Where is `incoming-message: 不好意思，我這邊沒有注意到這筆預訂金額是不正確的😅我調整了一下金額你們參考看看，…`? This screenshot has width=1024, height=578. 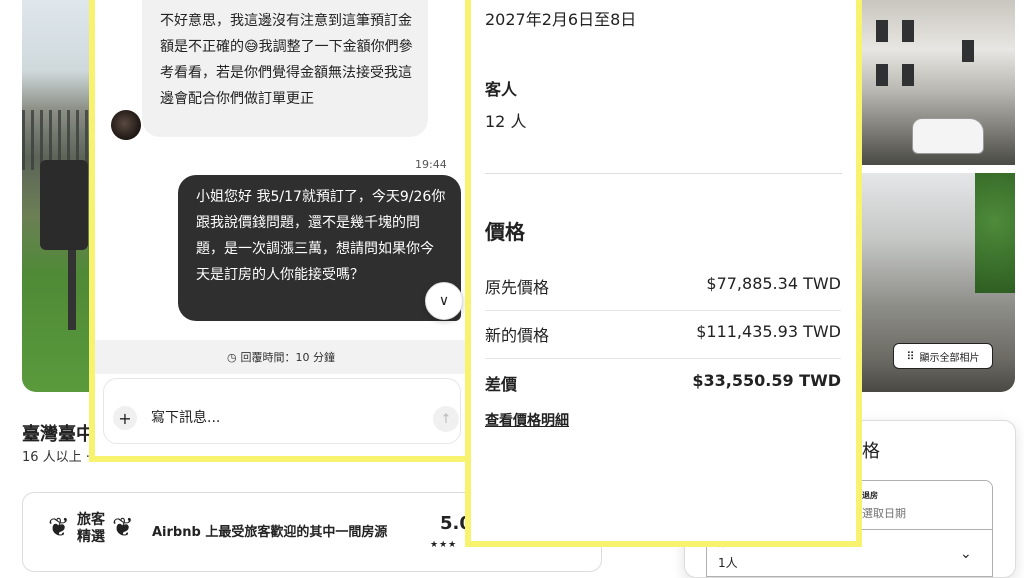
incoming-message: 不好意思，我這邊沒有注意到這筆預訂金額是不正確的😅我調整了一下金額你們參考看看，… is located at coordinates (285, 68).